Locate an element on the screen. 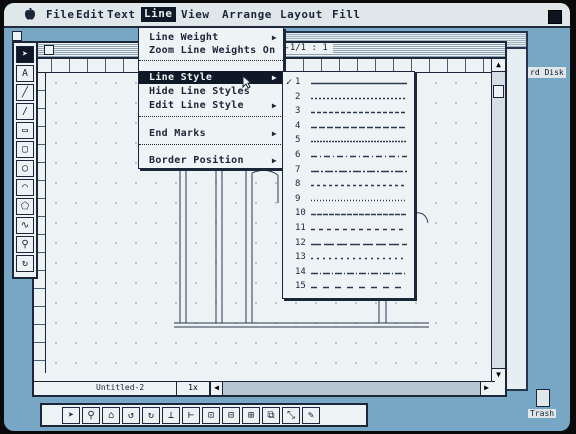  line-style-option: 11 is located at coordinates (348, 229).